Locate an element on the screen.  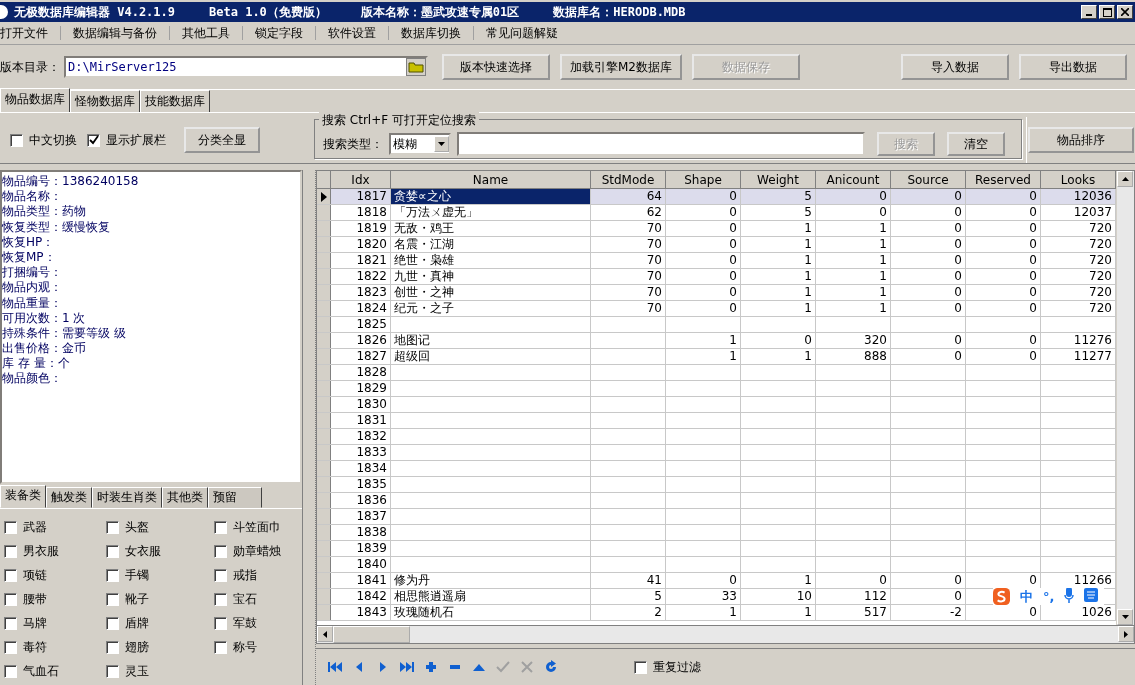
path-field: D:\MirServer125 is located at coordinates (246, 67).